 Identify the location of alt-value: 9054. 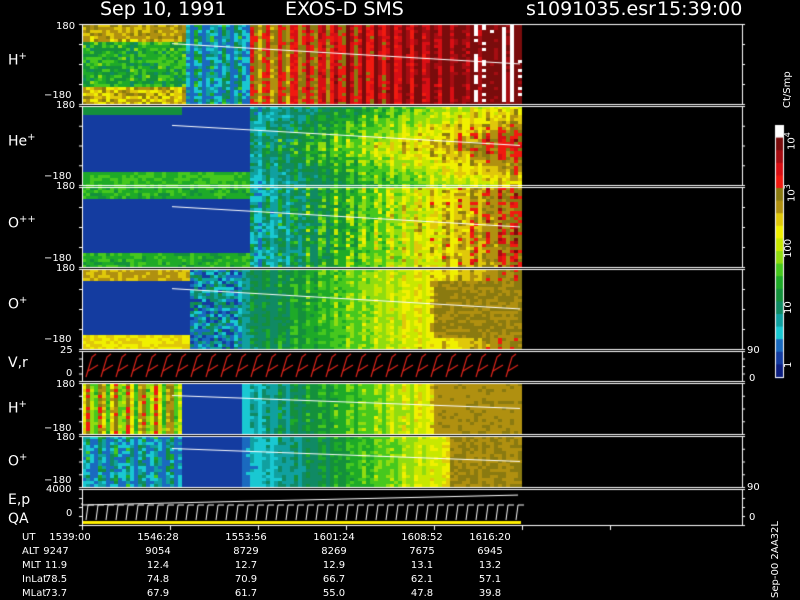
(158, 551).